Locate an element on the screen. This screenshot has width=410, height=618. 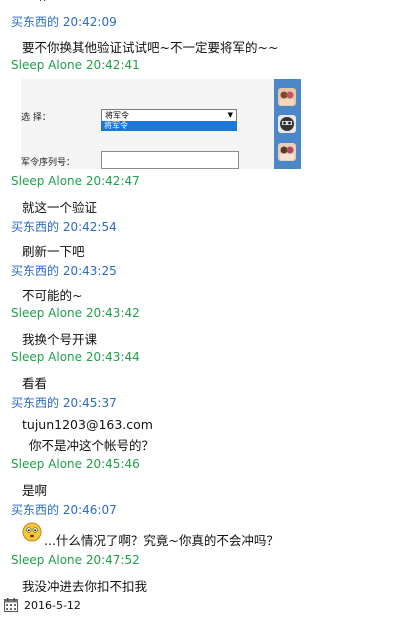
message-text: 是啊 is located at coordinates (35, 490).